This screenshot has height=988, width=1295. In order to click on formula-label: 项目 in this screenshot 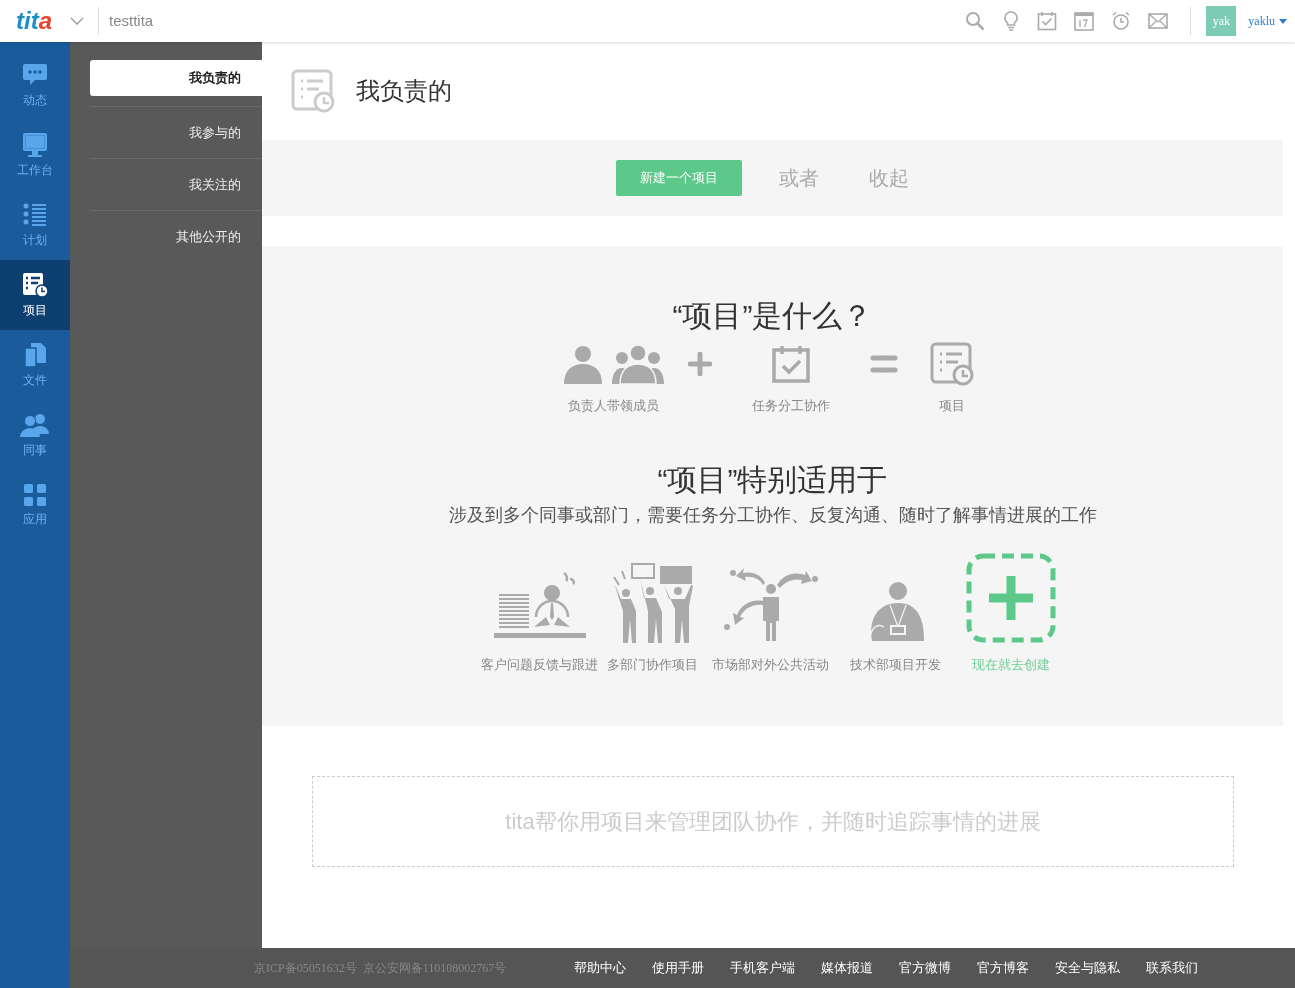, I will do `click(951, 406)`.